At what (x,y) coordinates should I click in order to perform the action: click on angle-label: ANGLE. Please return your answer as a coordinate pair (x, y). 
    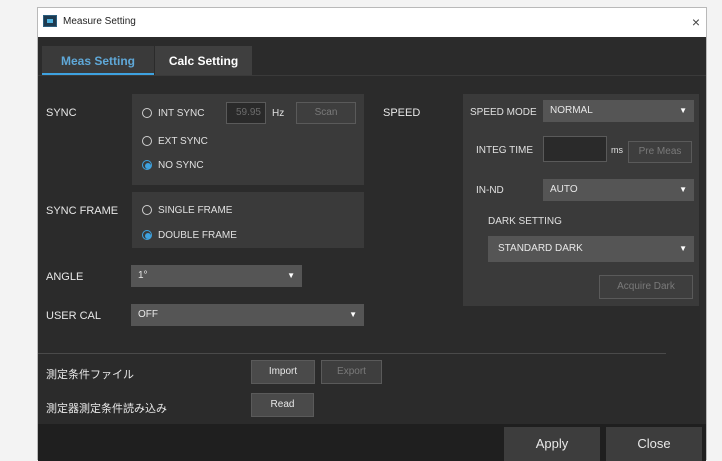
    Looking at the image, I should click on (65, 277).